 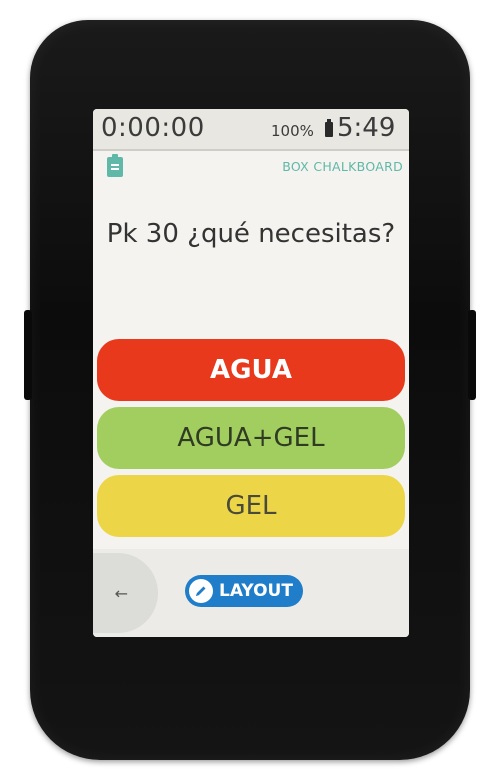 I want to click on question-text: Pk 30 ¿qué necesitas?, so click(x=251, y=234).